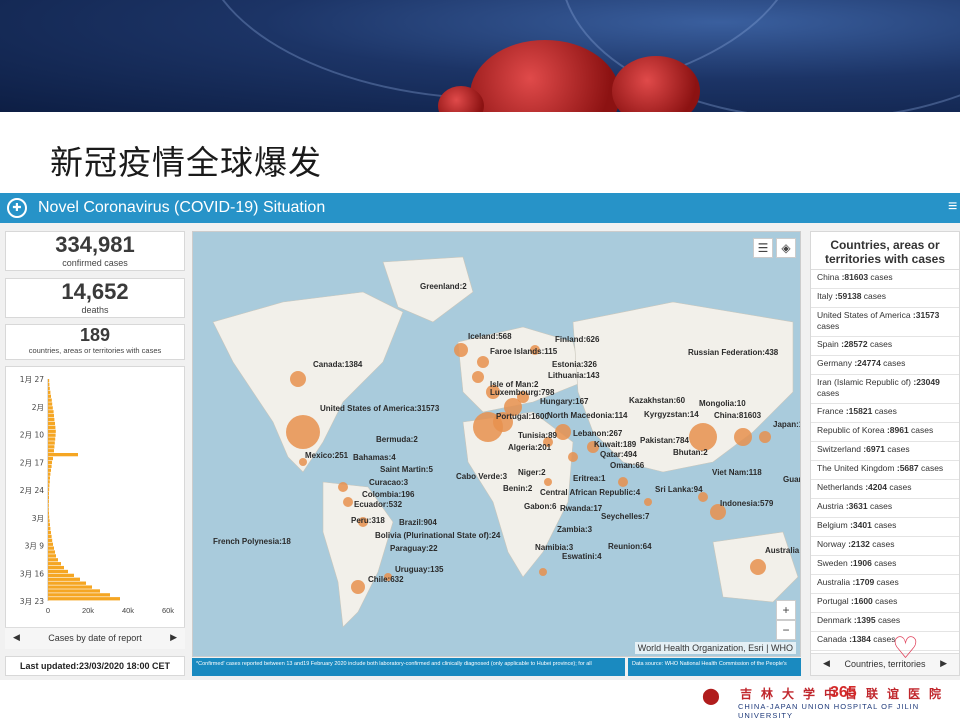  Describe the element at coordinates (564, 401) in the screenshot. I see `map-country-label: Hungary:167` at that location.